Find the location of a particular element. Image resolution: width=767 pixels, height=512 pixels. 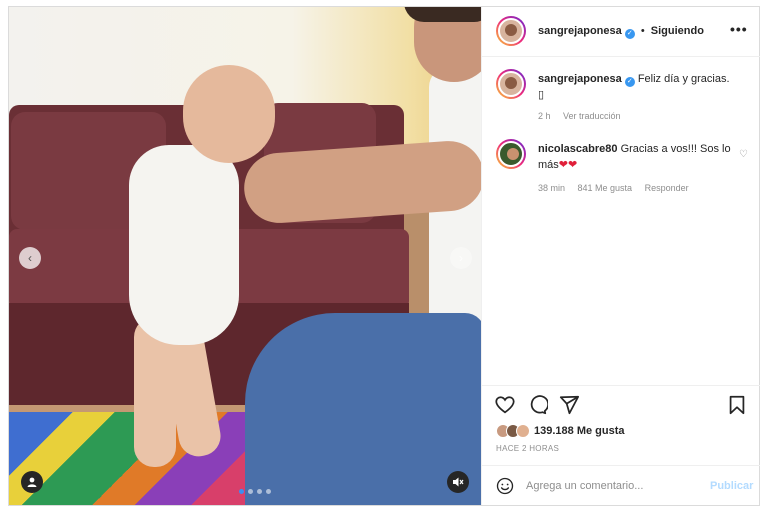

post-timestamp: HACE 2 HORAS is located at coordinates (527, 448).